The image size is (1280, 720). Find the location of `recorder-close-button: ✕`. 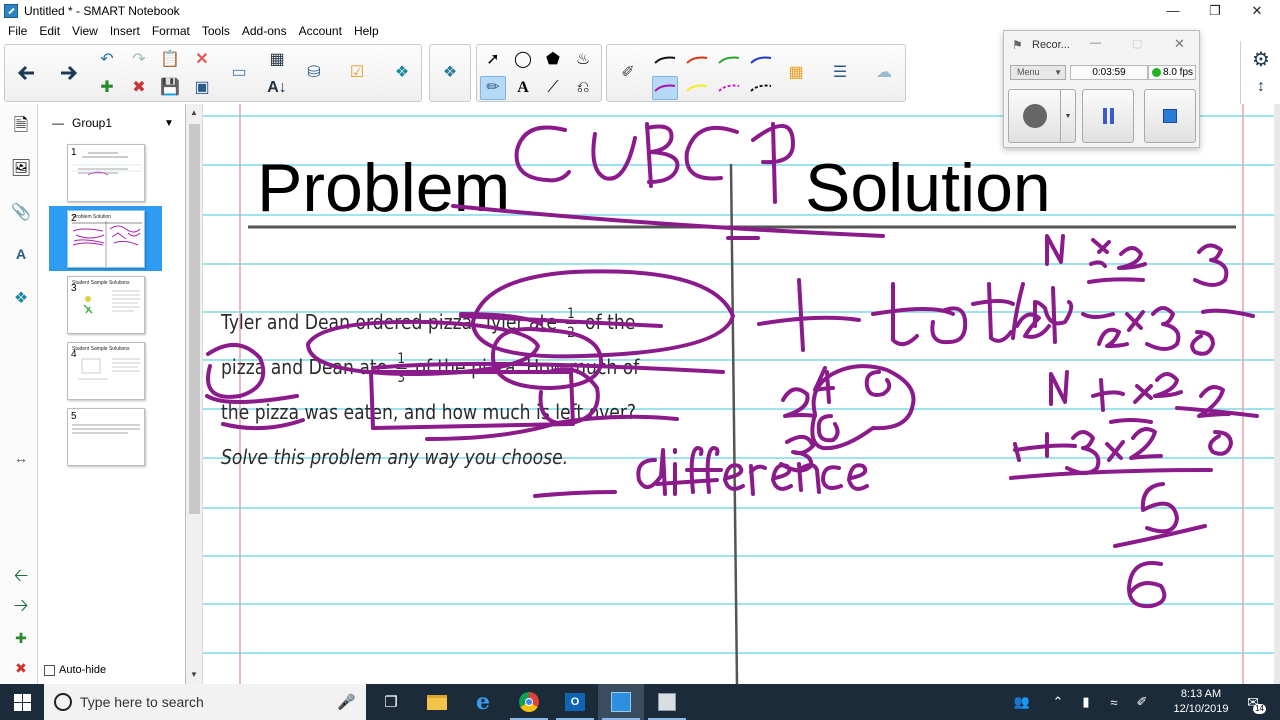

recorder-close-button: ✕ is located at coordinates (1179, 44).